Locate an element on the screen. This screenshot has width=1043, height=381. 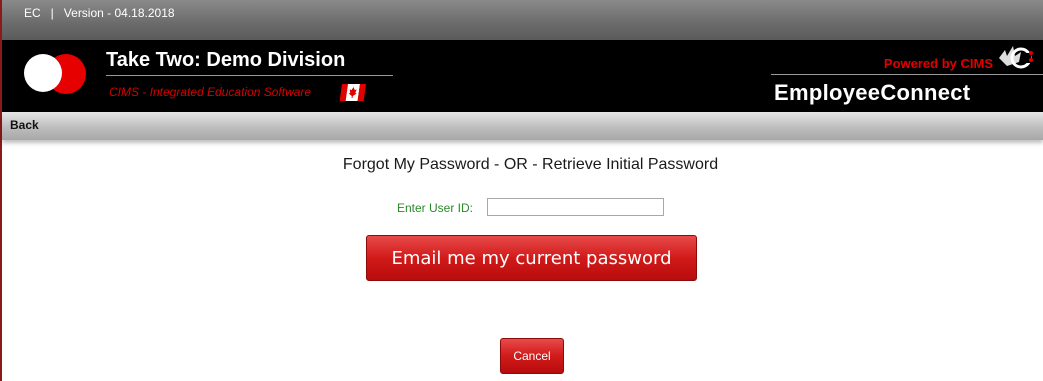
powered-by-text: Powered by CIMS is located at coordinates (938, 63).